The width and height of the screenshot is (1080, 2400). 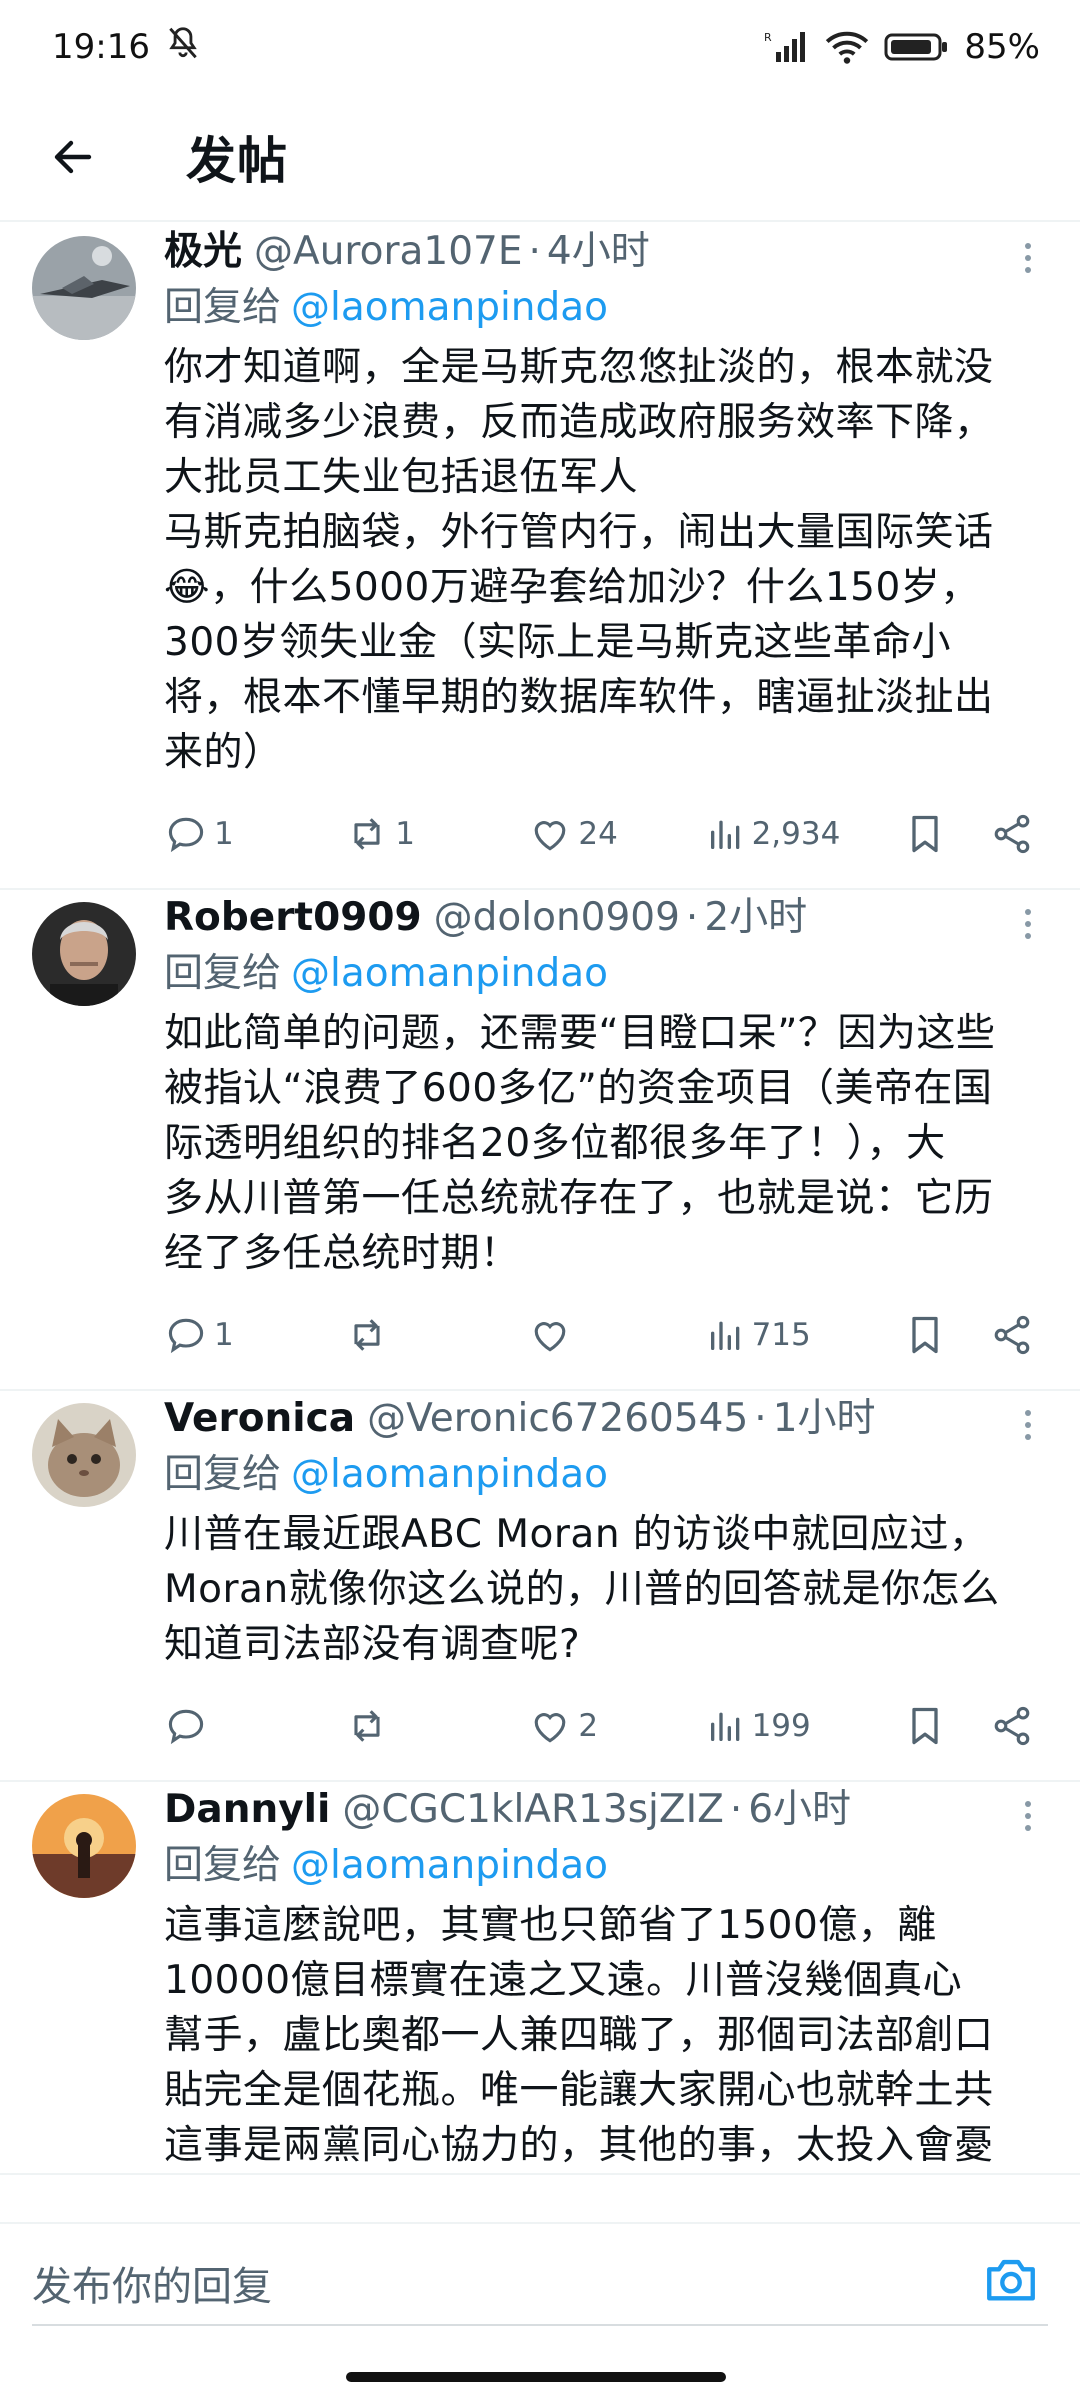 What do you see at coordinates (579, 2035) in the screenshot?
I see `post-text-line: 幫手，盧比奧都一人兼四職了，那個司法部創口` at bounding box center [579, 2035].